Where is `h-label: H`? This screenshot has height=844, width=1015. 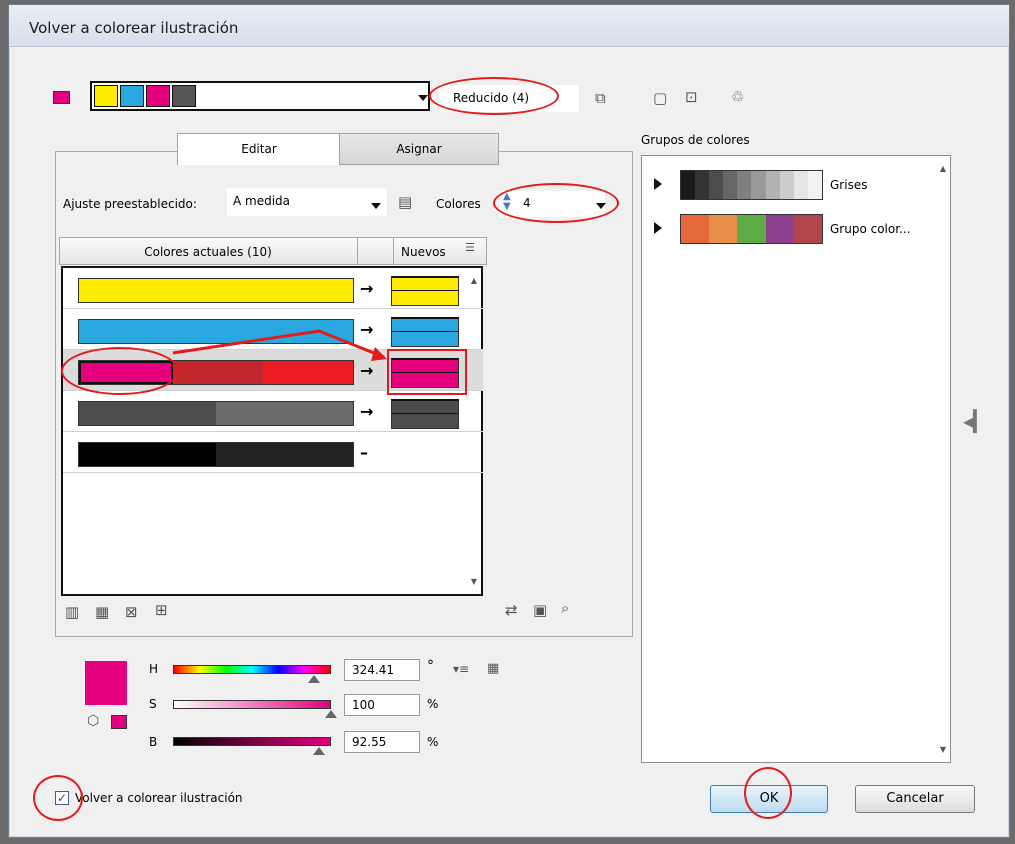 h-label: H is located at coordinates (154, 669).